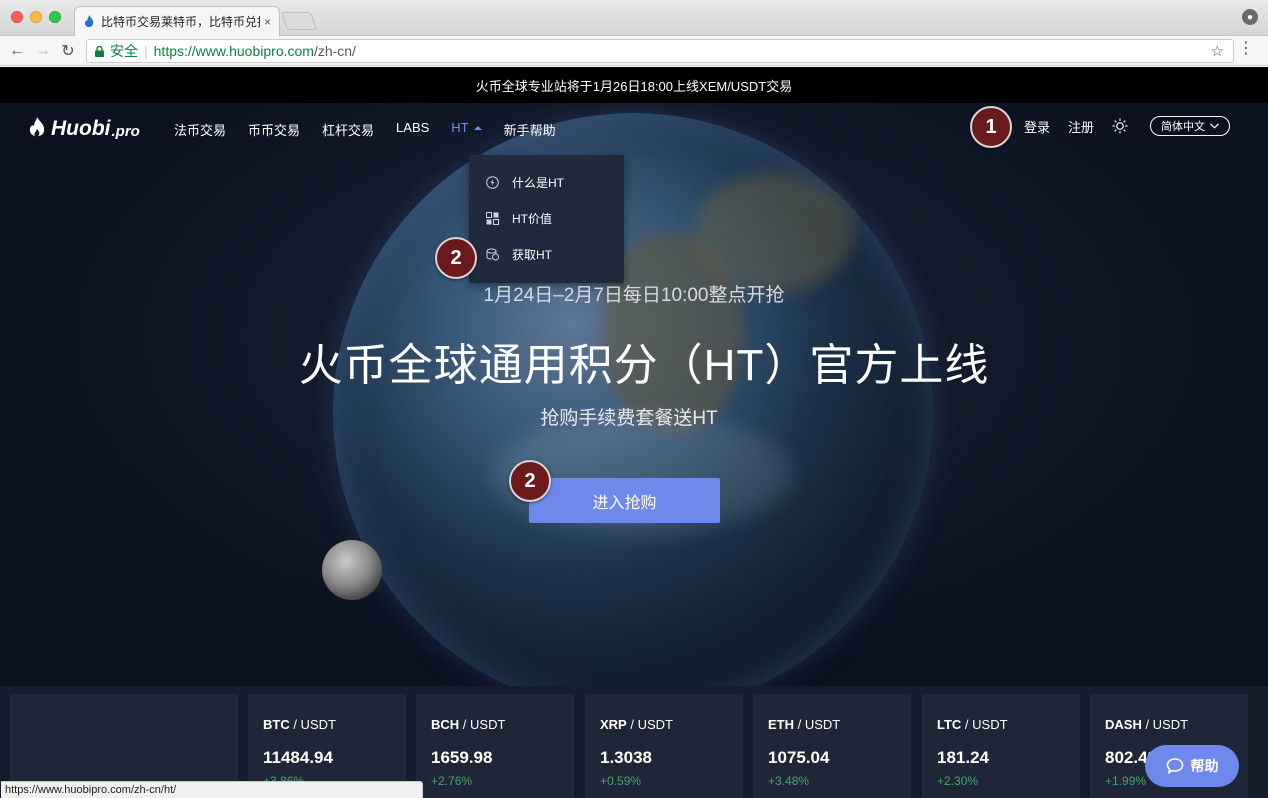 This screenshot has height=798, width=1268. I want to click on huobi-logo: Huobi .pro, so click(84, 129).